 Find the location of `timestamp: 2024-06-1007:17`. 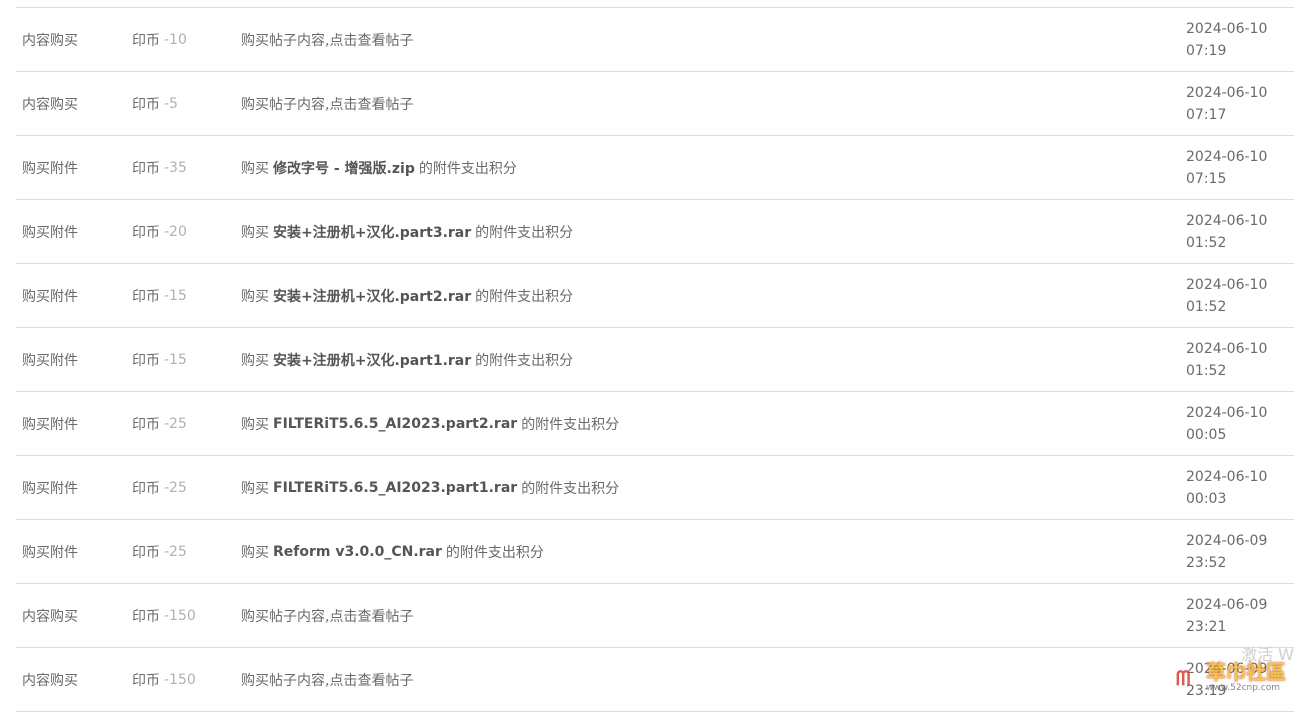

timestamp: 2024-06-1007:17 is located at coordinates (1236, 103).